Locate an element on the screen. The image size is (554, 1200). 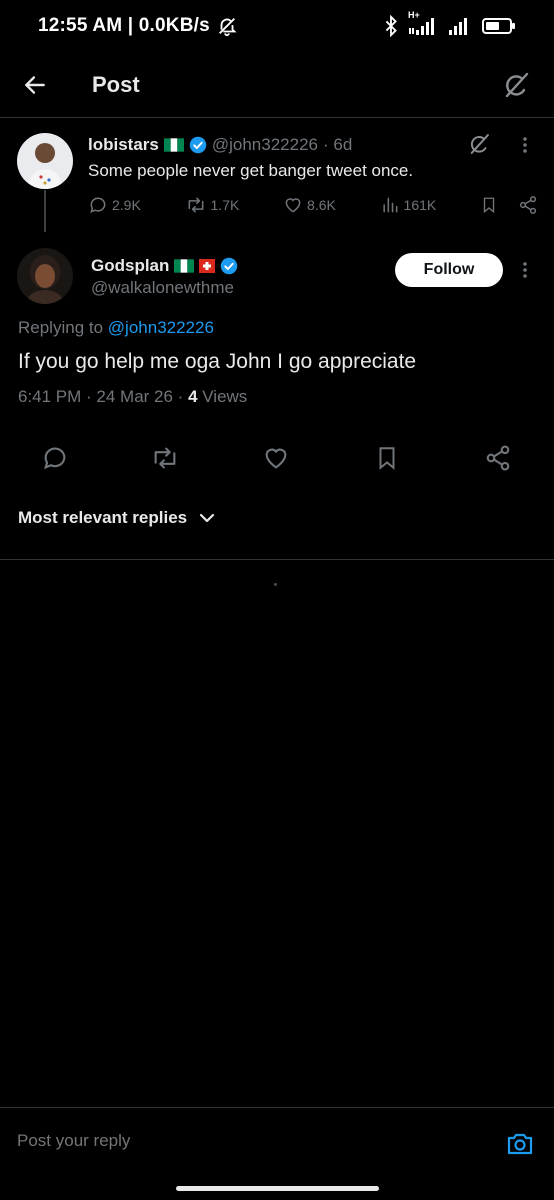
views-icon is located at coordinates (390, 205).